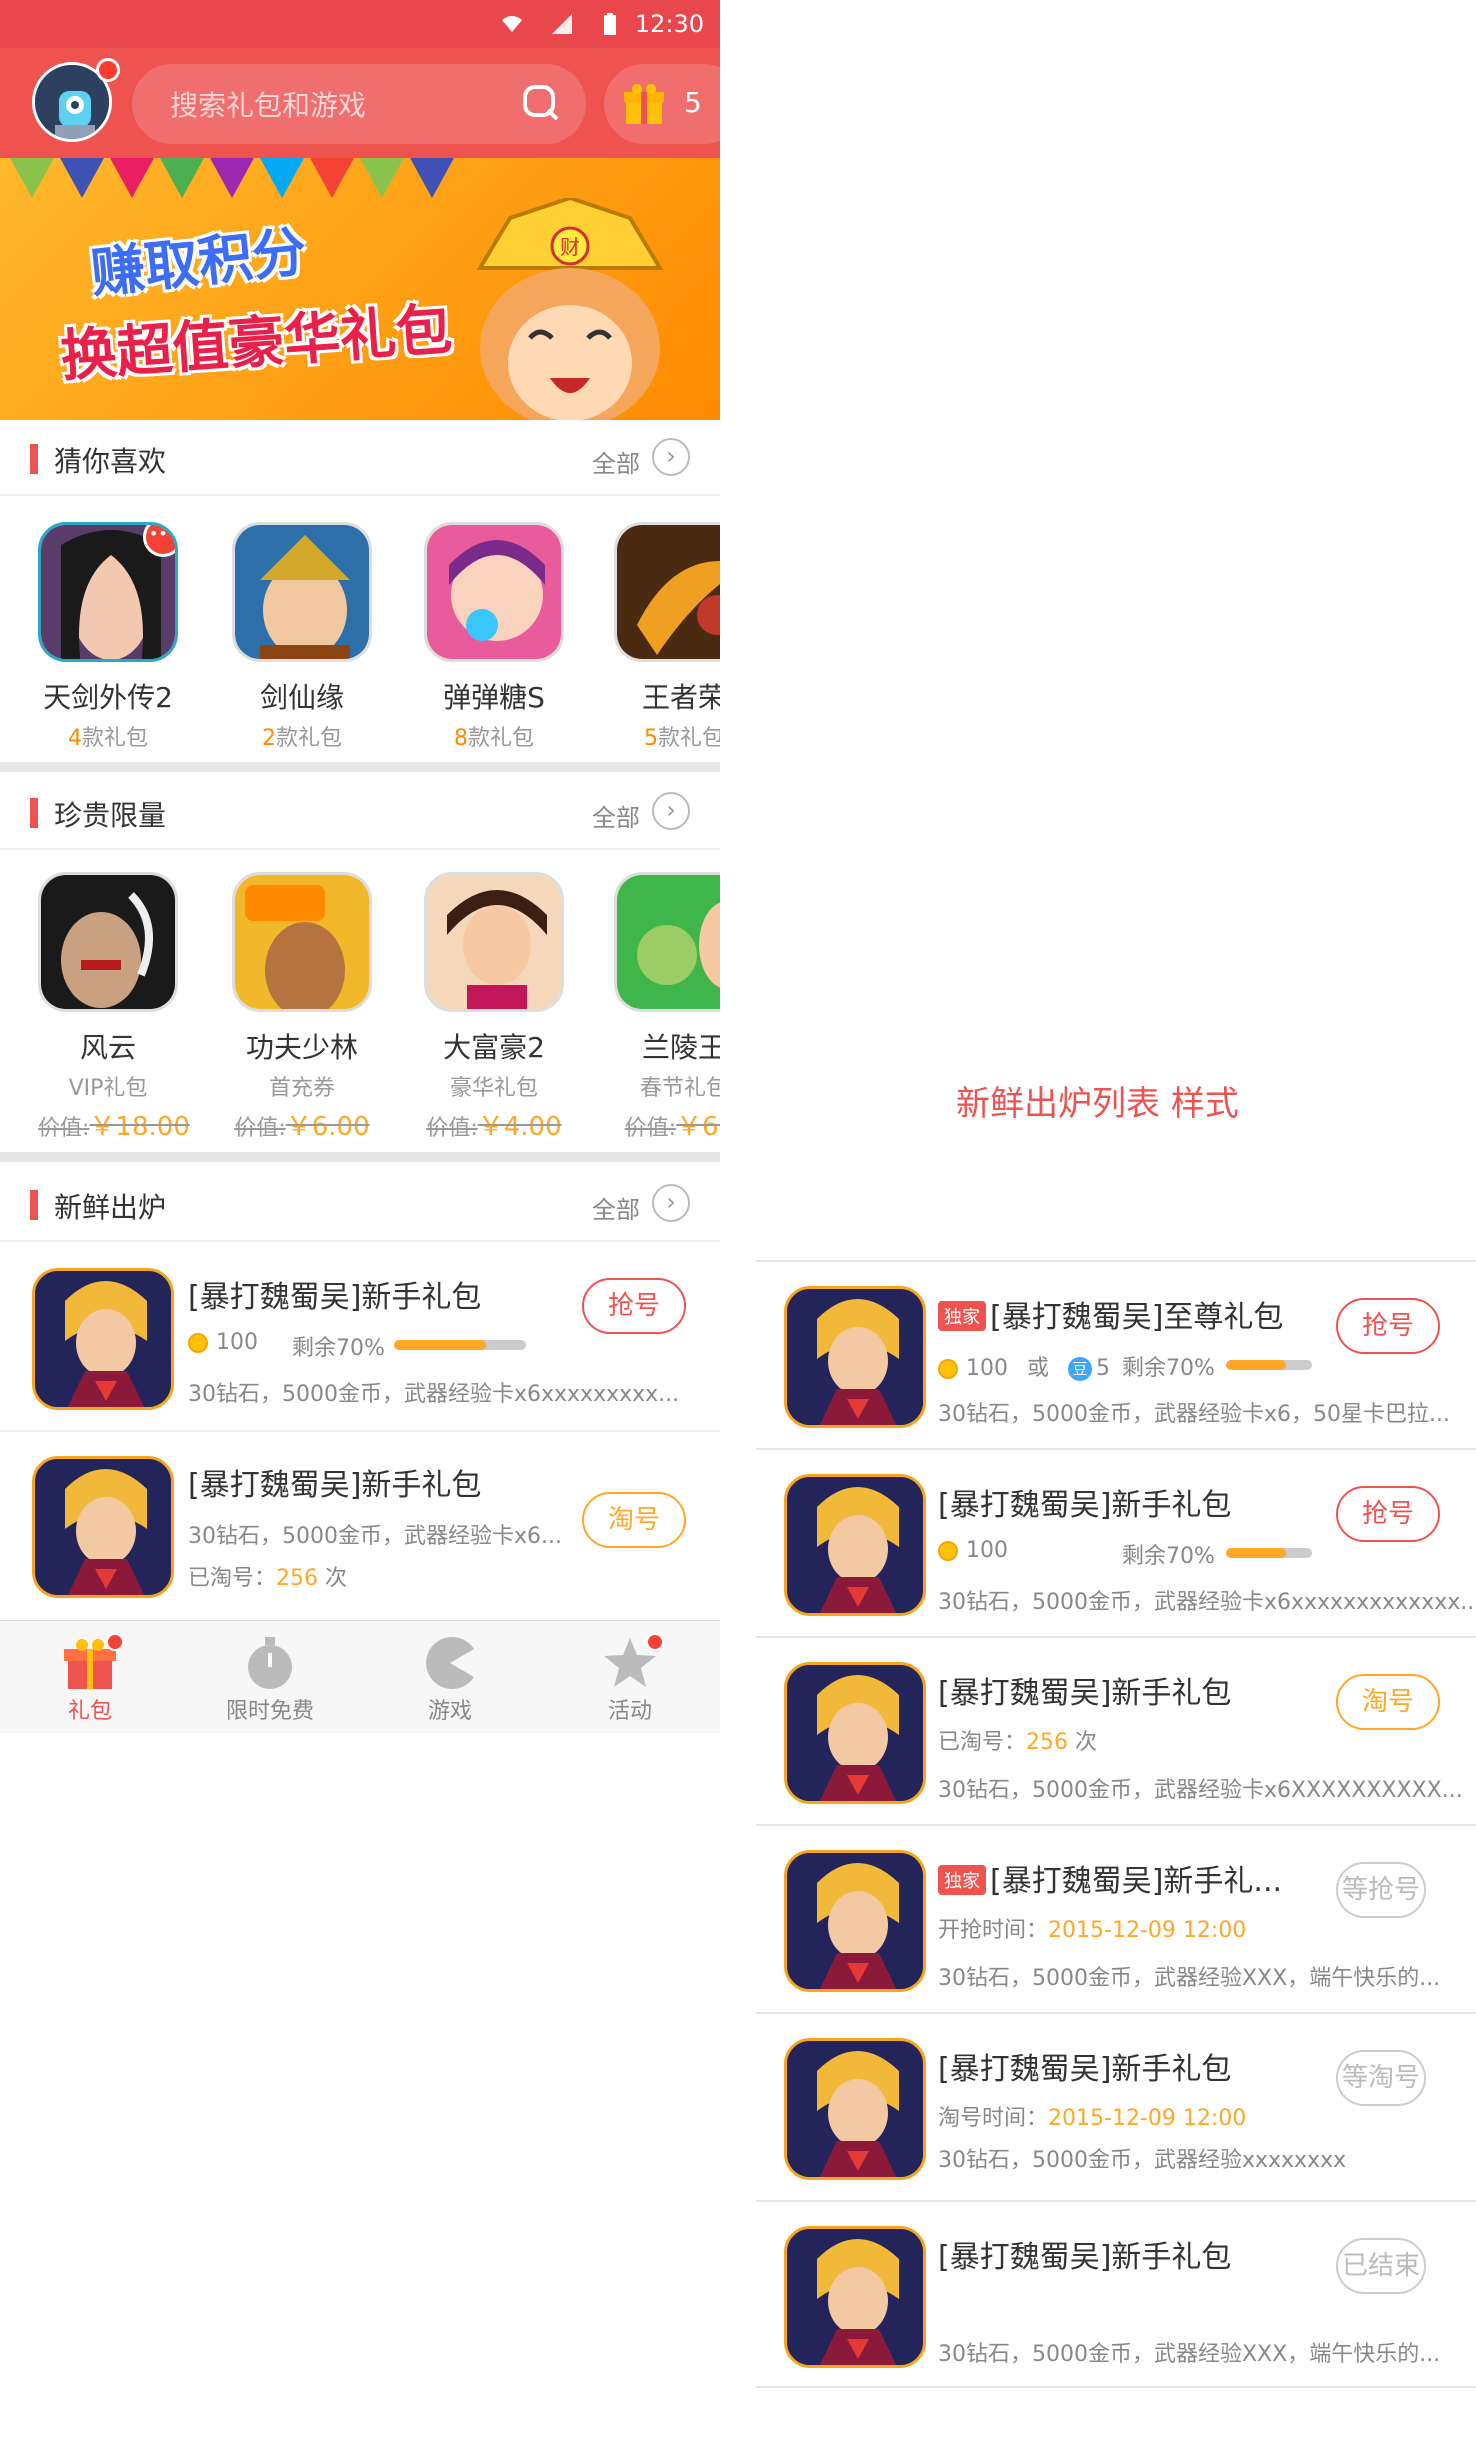 The height and width of the screenshot is (2444, 1476). Describe the element at coordinates (450, 1663) in the screenshot. I see `pacman-icon` at that location.